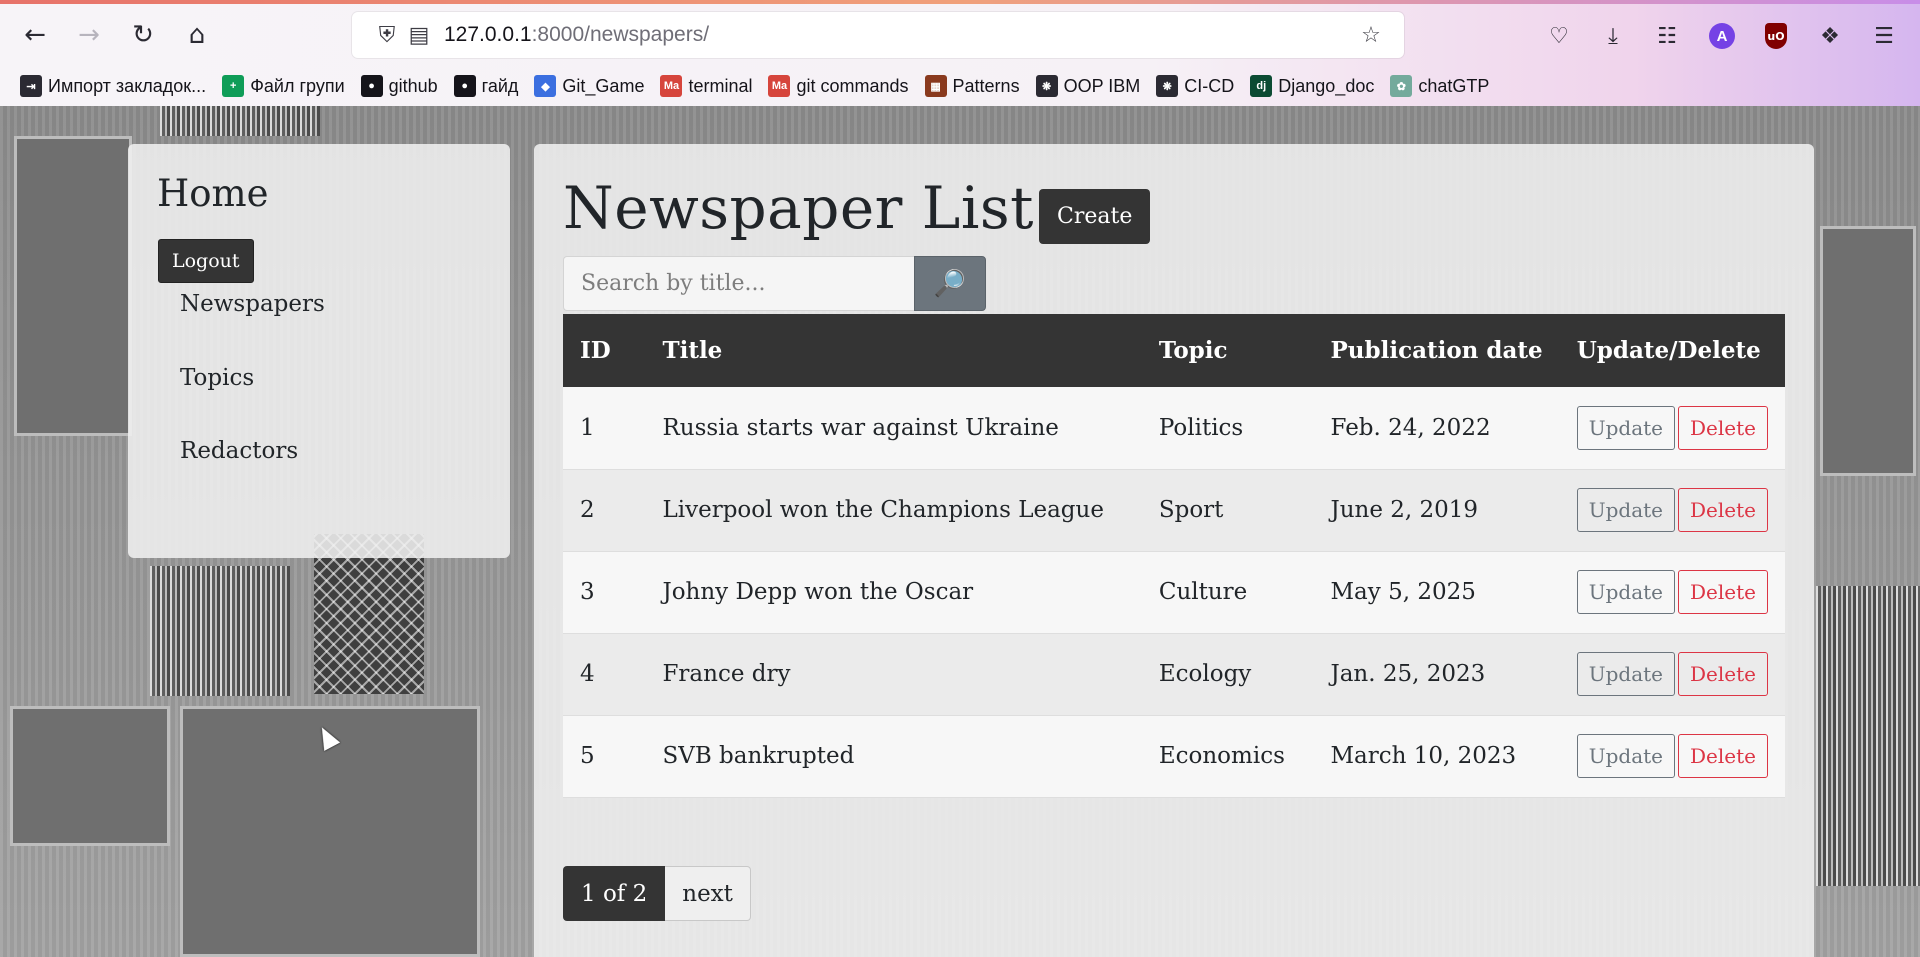 The width and height of the screenshot is (1920, 957). I want to click on page-indicator: 1 of 2, so click(614, 893).